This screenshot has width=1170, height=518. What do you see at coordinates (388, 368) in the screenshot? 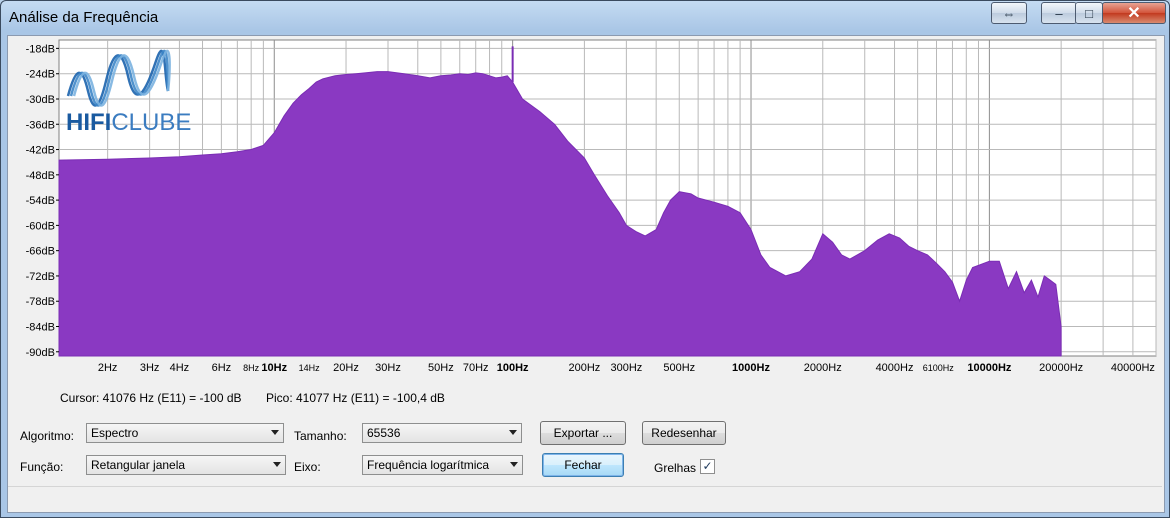
I see `x-tick-label: 30Hz` at bounding box center [388, 368].